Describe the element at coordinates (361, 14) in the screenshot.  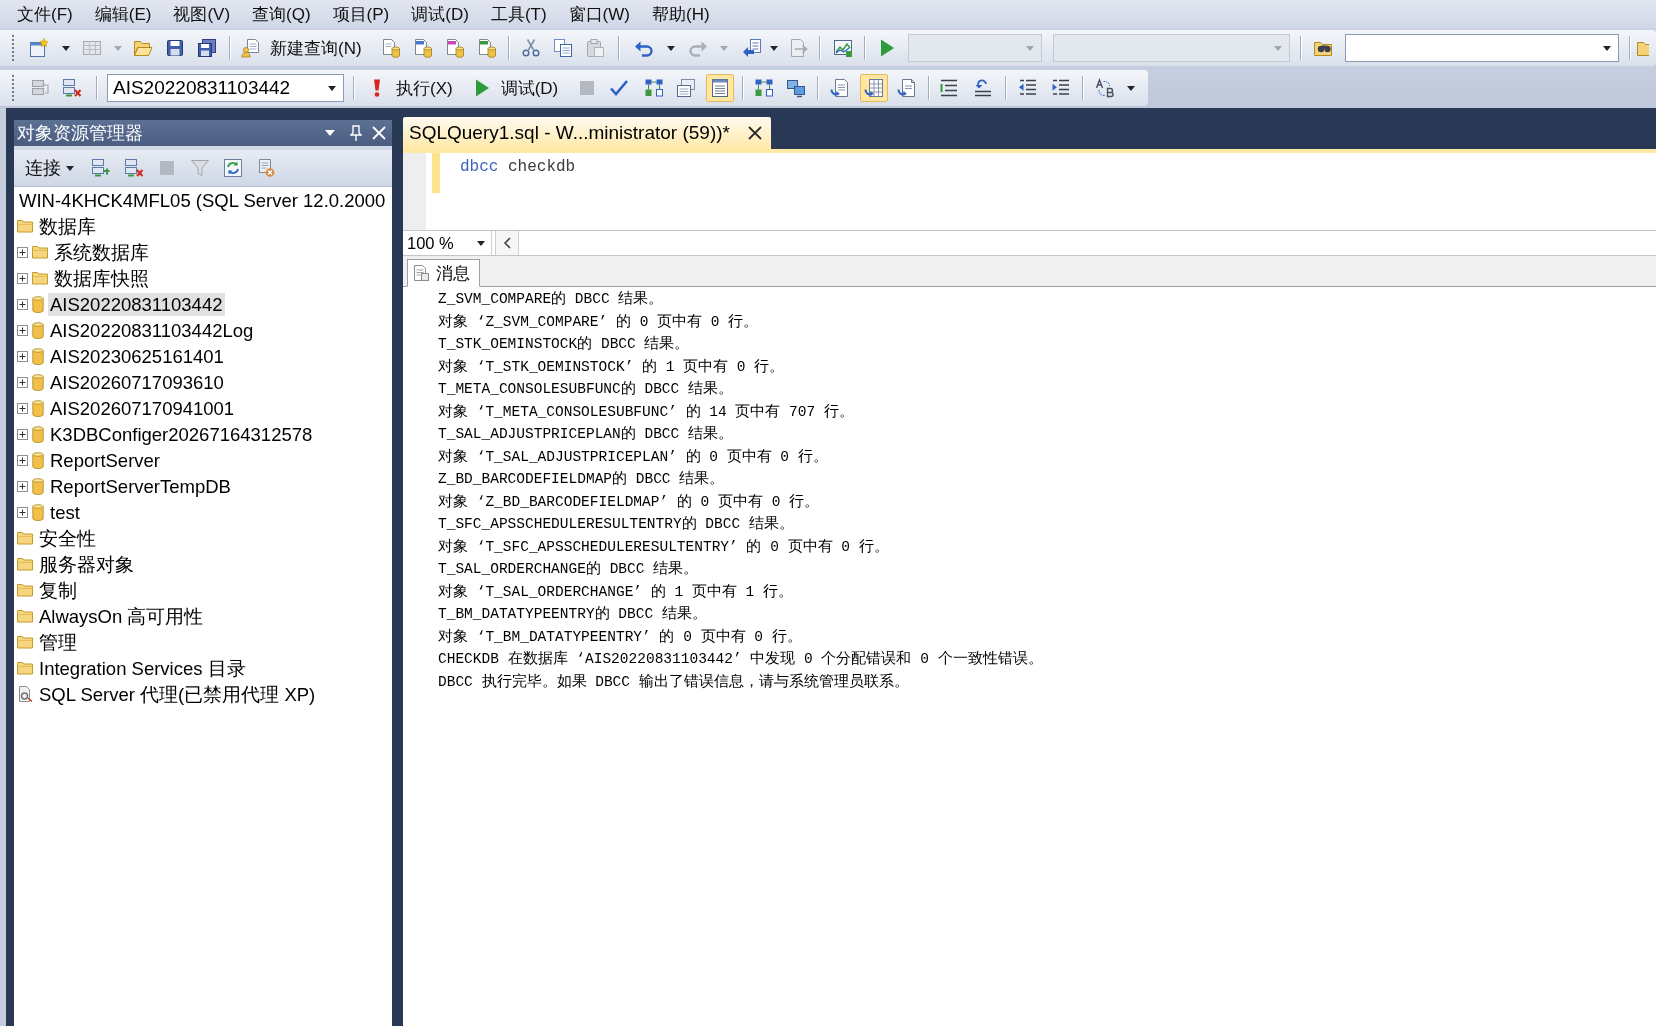
I see `menu-item: 项目(P)` at that location.